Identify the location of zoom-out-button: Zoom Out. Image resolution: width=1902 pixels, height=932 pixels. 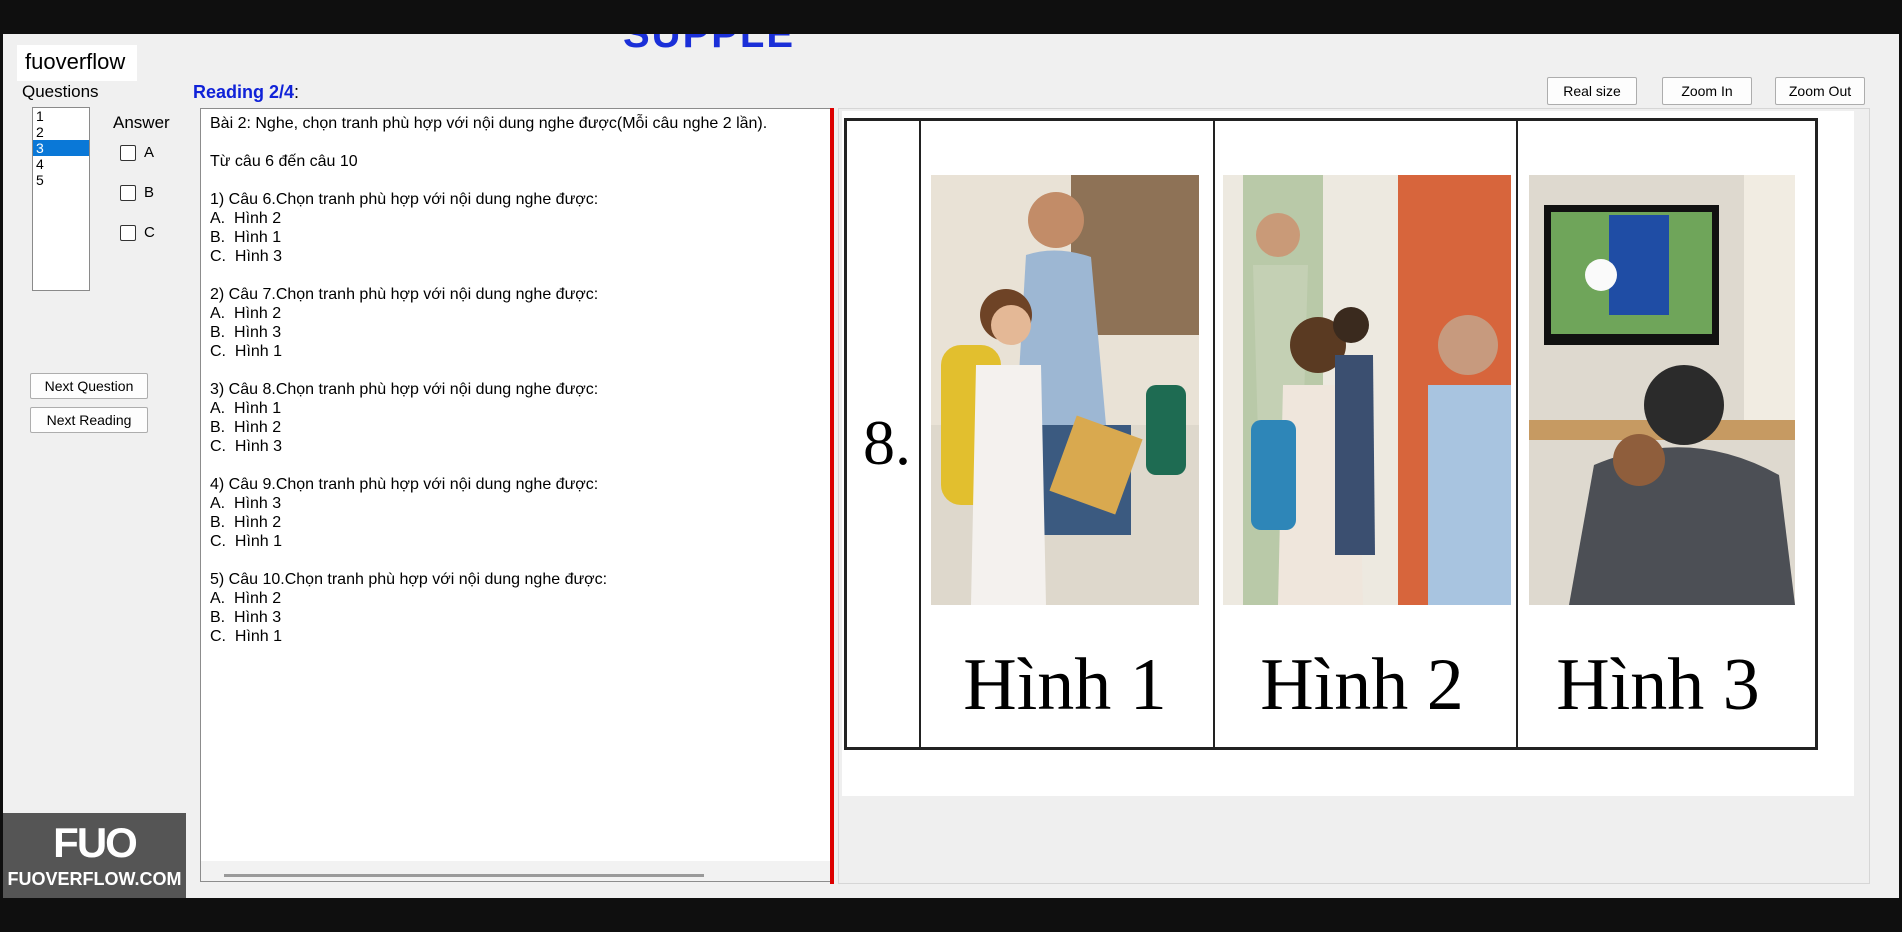
(1820, 91).